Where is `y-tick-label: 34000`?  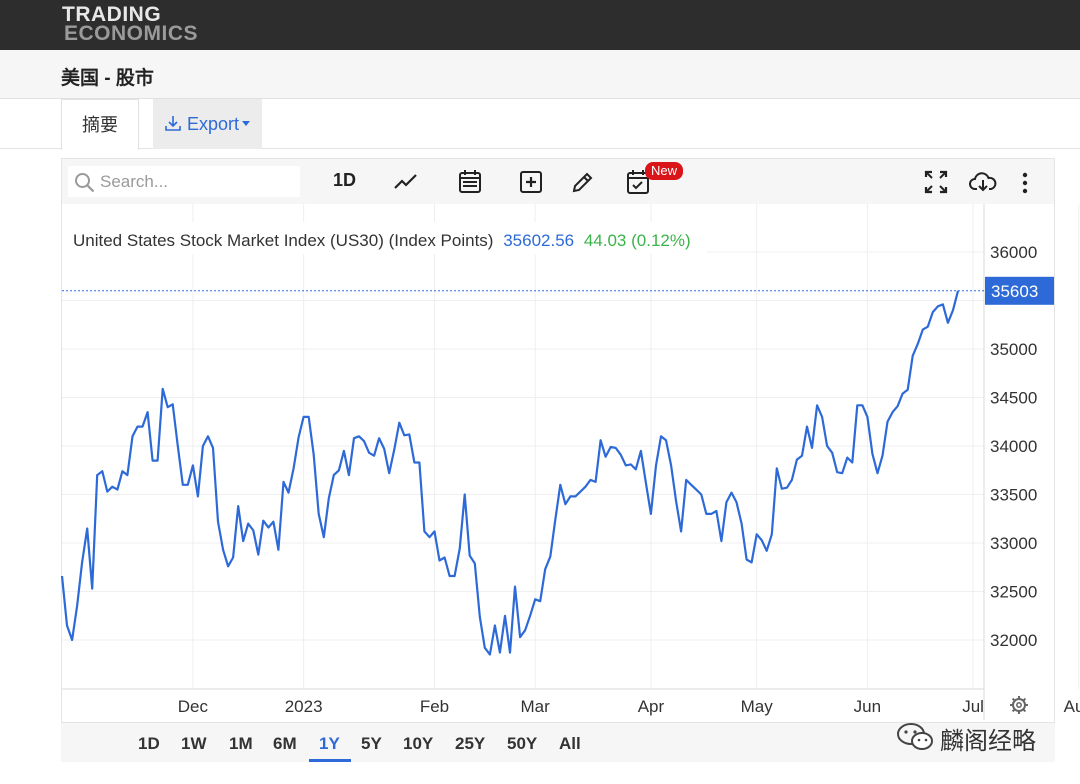 y-tick-label: 34000 is located at coordinates (1013, 446).